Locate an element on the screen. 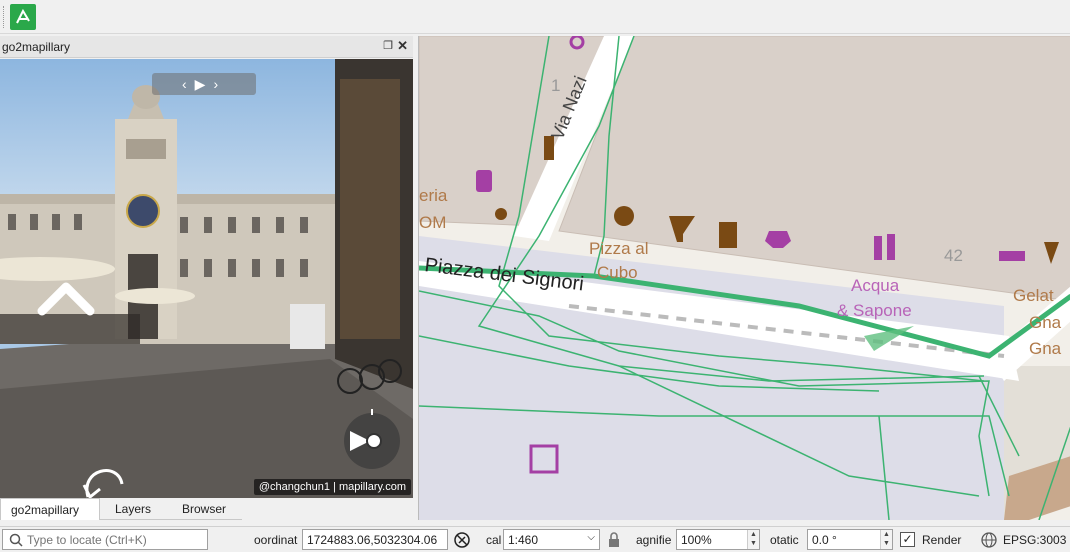  search-icon is located at coordinates (16, 540).